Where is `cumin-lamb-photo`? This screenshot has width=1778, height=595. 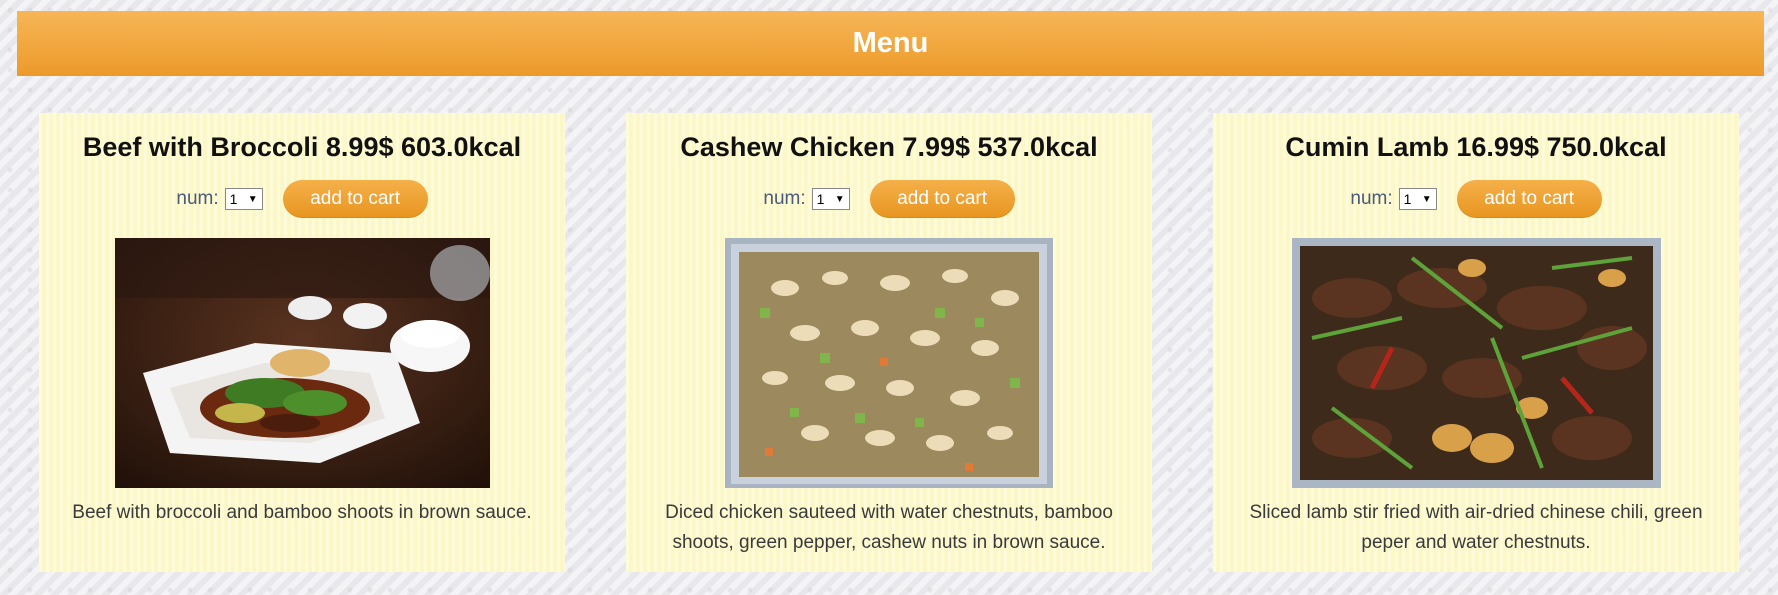 cumin-lamb-photo is located at coordinates (1476, 363).